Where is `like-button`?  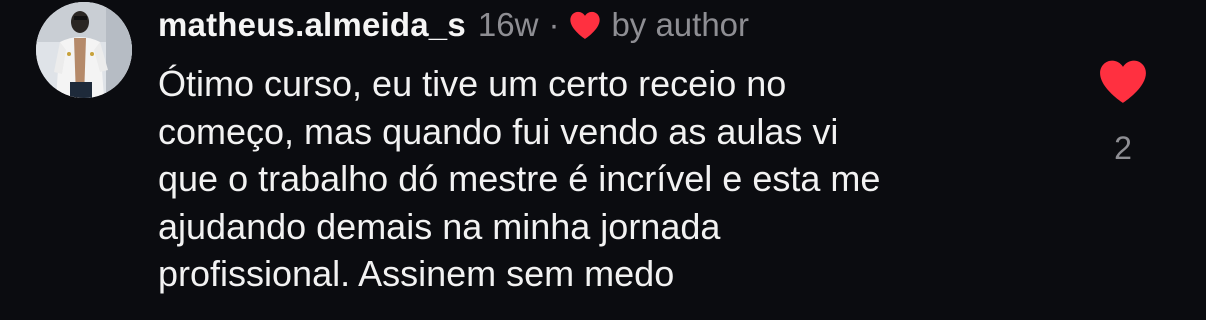 like-button is located at coordinates (1123, 81).